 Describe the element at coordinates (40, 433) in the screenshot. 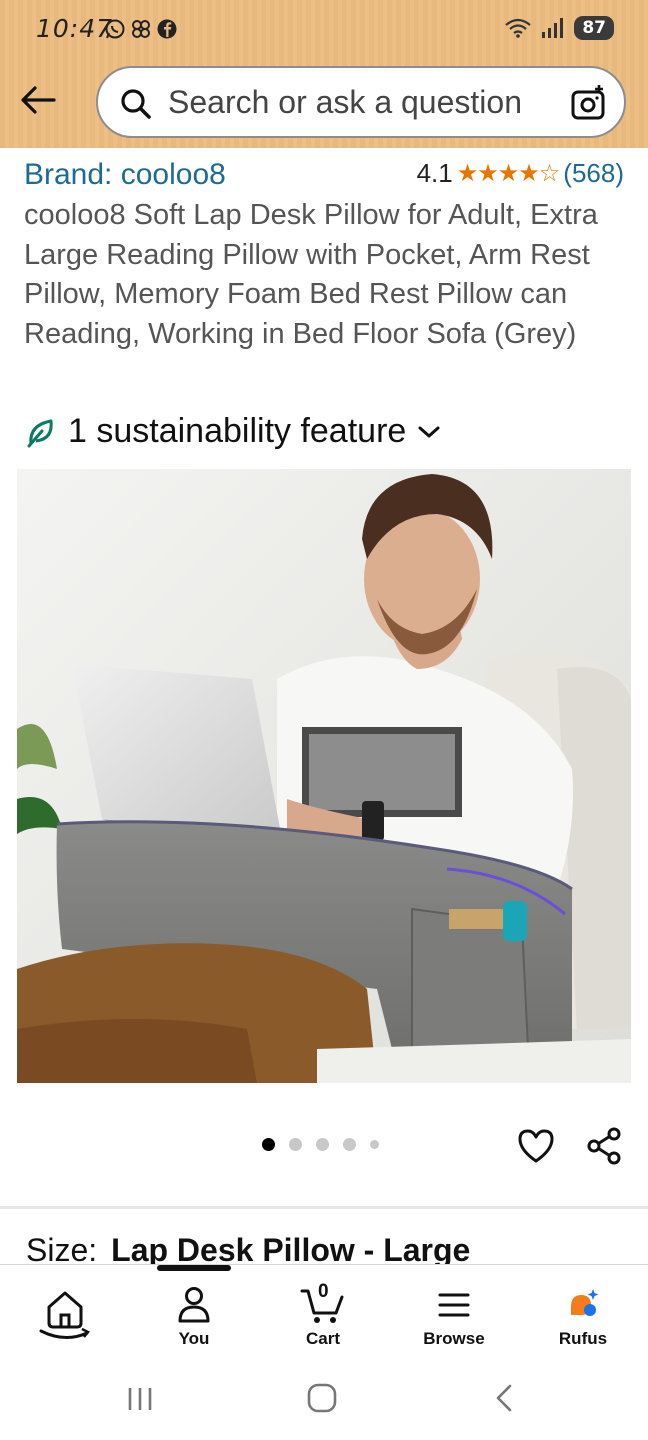

I see `leaf-icon` at that location.